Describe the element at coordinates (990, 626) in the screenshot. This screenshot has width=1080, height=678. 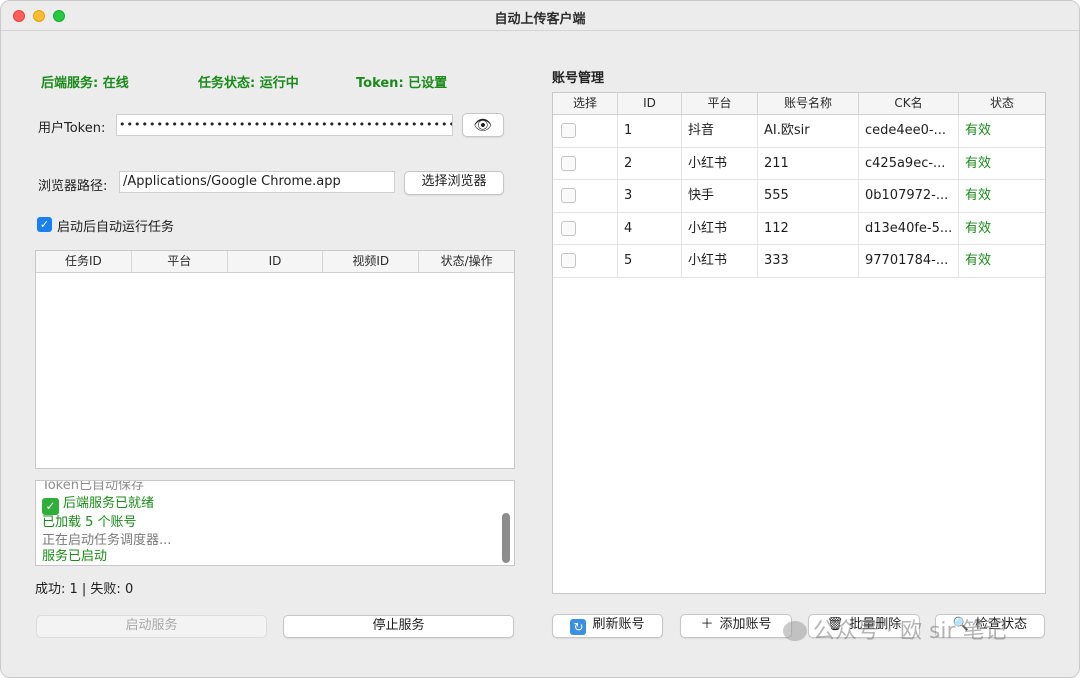
I see `check-status-button: 🔍 检查状态` at that location.